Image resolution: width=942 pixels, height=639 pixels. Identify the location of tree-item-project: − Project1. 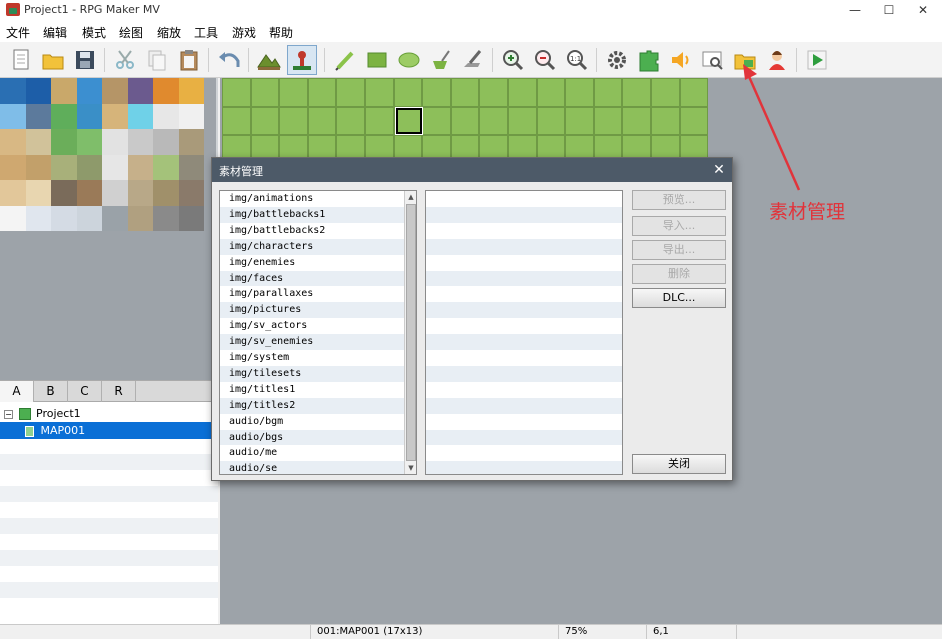
(42, 414).